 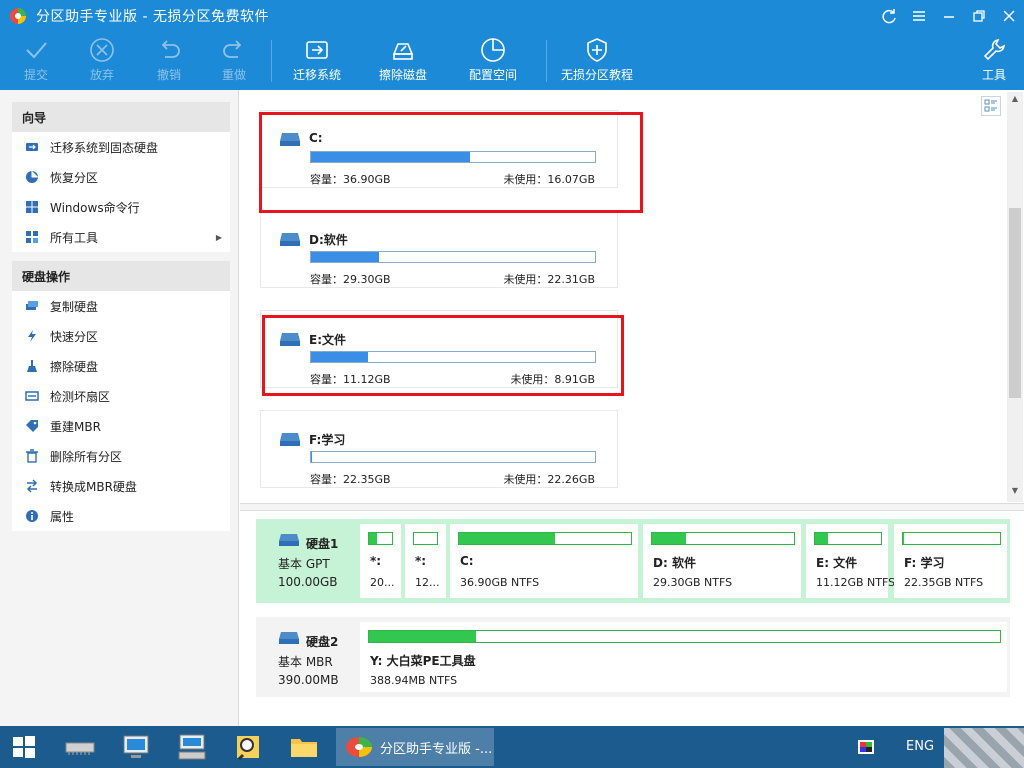 I want to click on scroll-up-icon: ▲, so click(x=1015, y=101).